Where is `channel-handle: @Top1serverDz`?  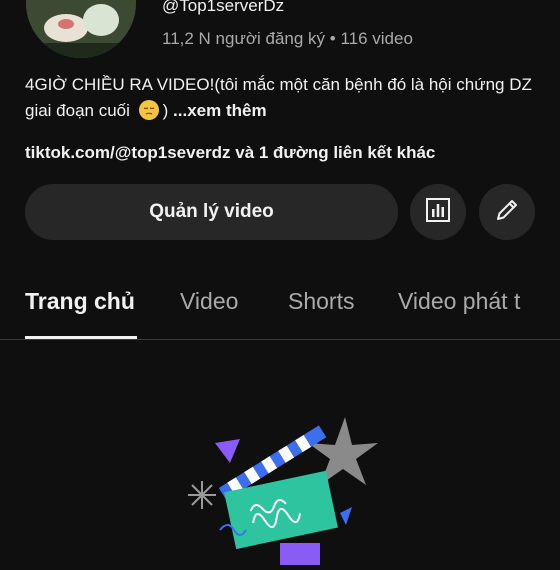 channel-handle: @Top1serverDz is located at coordinates (223, 7).